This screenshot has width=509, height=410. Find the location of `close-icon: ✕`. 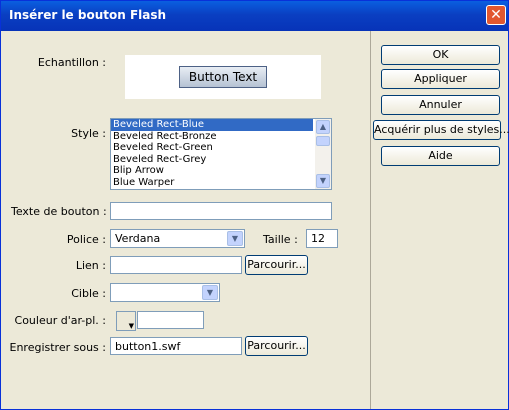

close-icon: ✕ is located at coordinates (496, 15).